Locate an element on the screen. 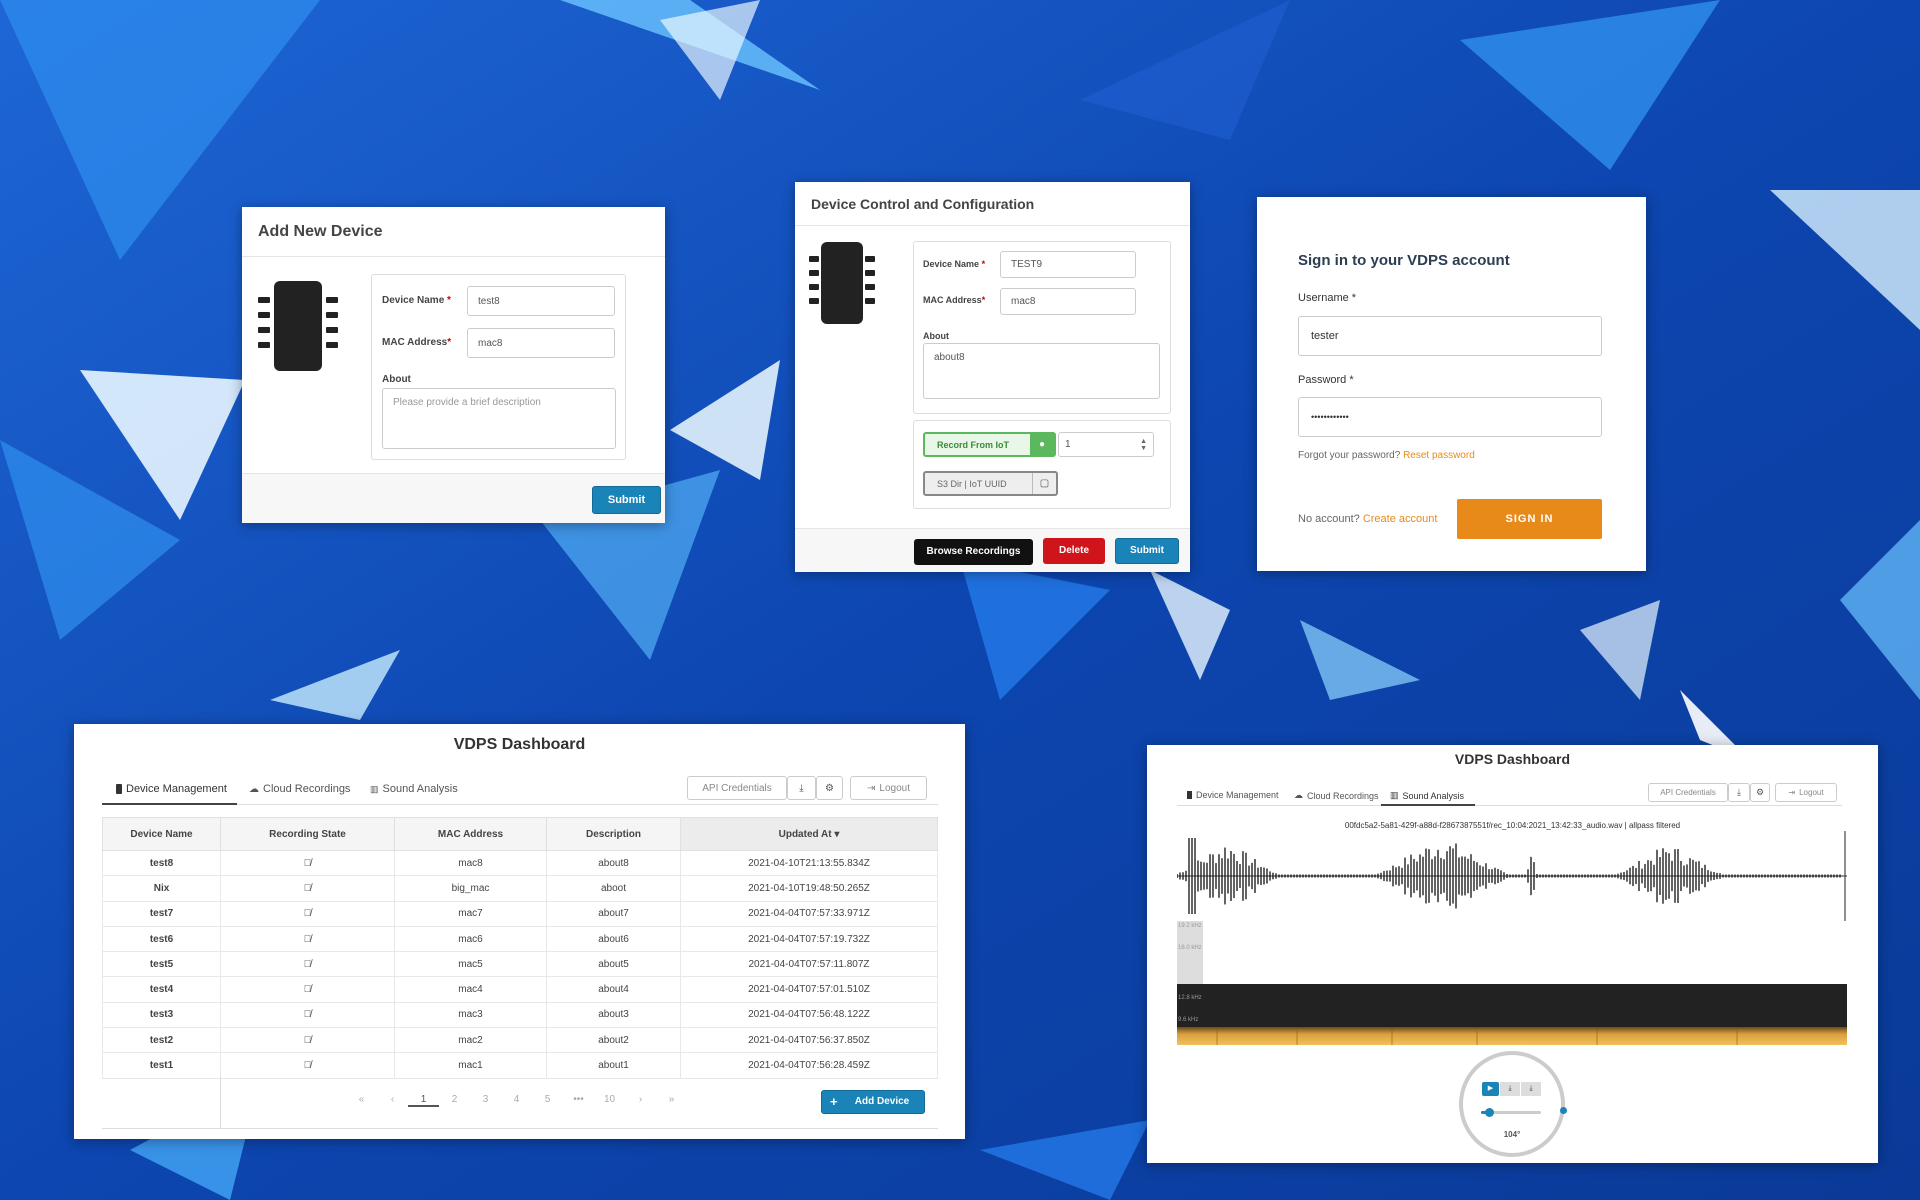  col-recording-state: Recording State is located at coordinates (307, 834).